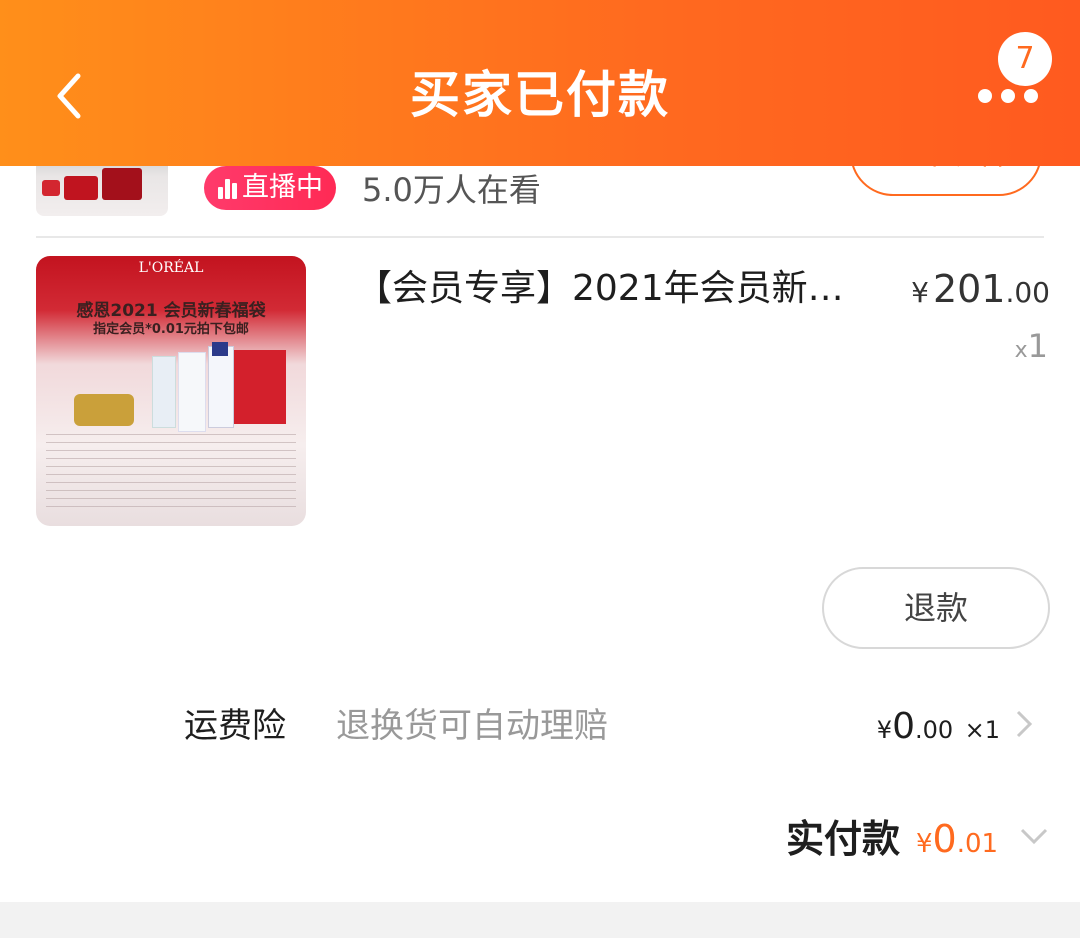 The image size is (1080, 938). Describe the element at coordinates (171, 268) in the screenshot. I see `product-image-brand: L'ORÉAL` at that location.